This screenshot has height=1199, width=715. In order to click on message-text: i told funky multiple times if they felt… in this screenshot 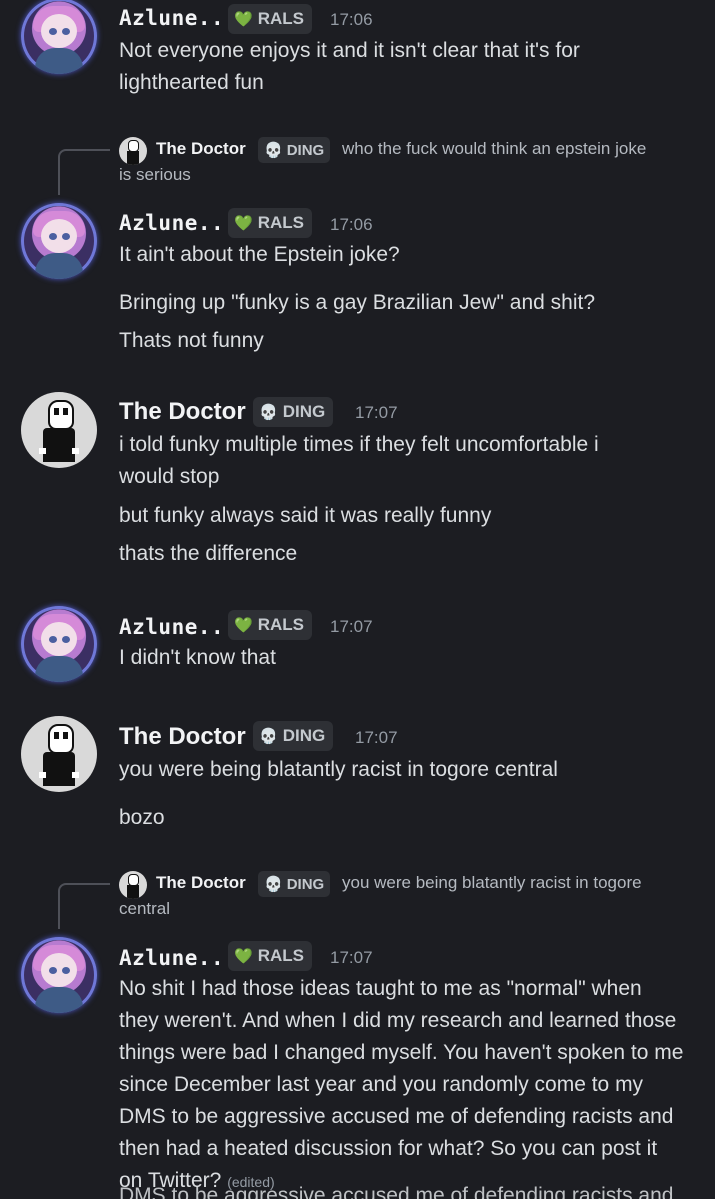, I will do `click(359, 444)`.